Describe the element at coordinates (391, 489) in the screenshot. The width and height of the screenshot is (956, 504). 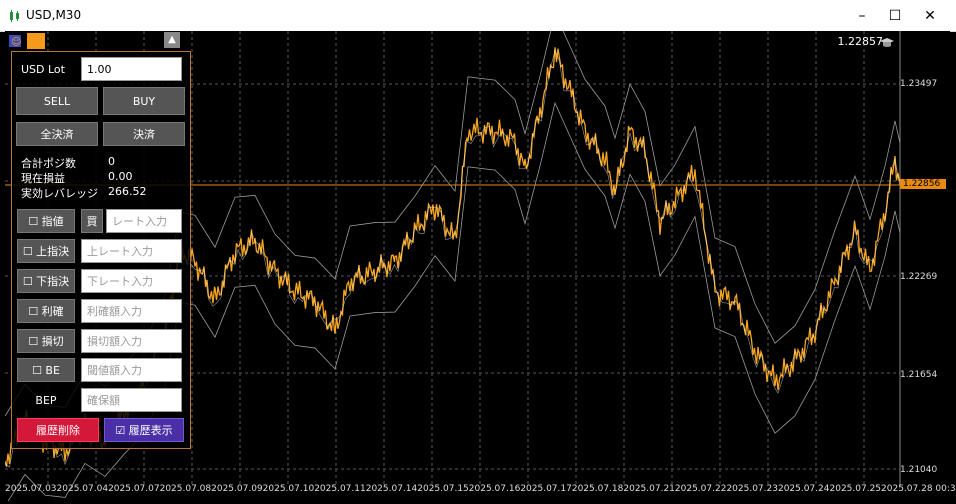
I see `date-tick-label: 2025.07.14` at that location.